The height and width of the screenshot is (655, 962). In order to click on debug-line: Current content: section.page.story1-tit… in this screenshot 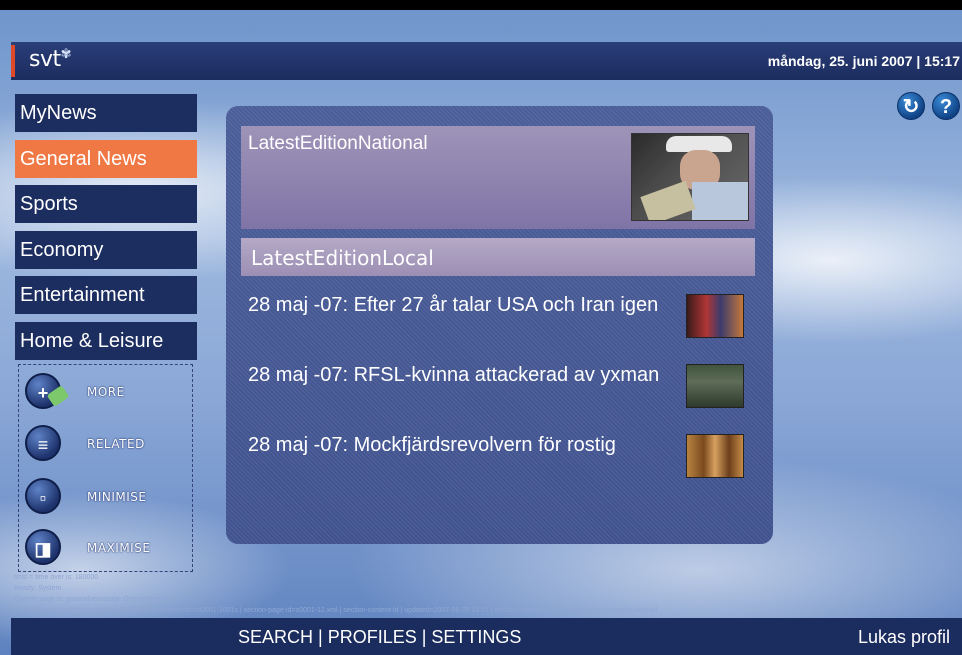, I will do `click(336, 610)`.